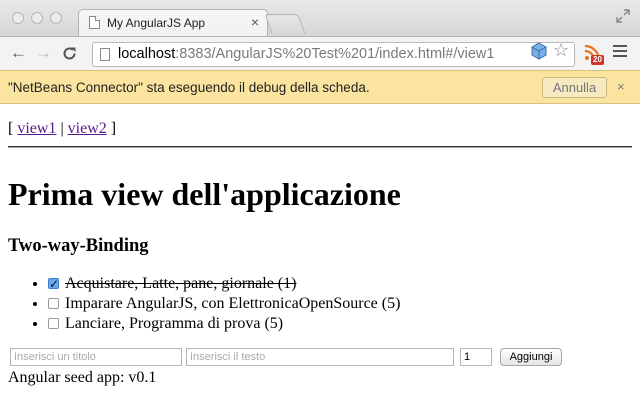  I want to click on title-input, so click(96, 357).